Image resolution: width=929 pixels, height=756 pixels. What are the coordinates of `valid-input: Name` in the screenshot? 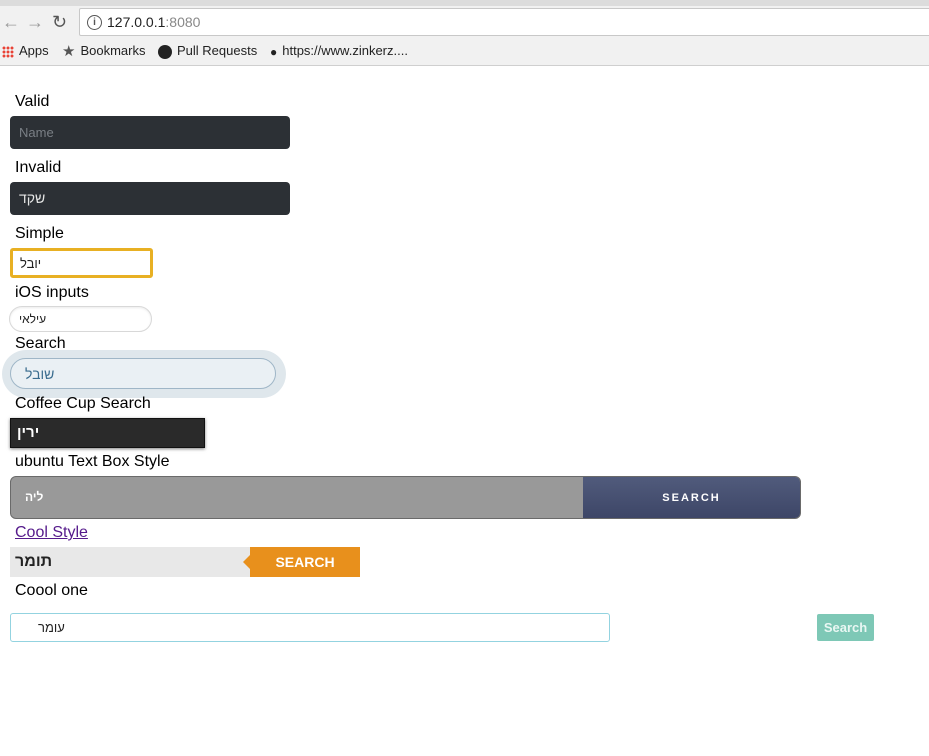 It's located at (150, 132).